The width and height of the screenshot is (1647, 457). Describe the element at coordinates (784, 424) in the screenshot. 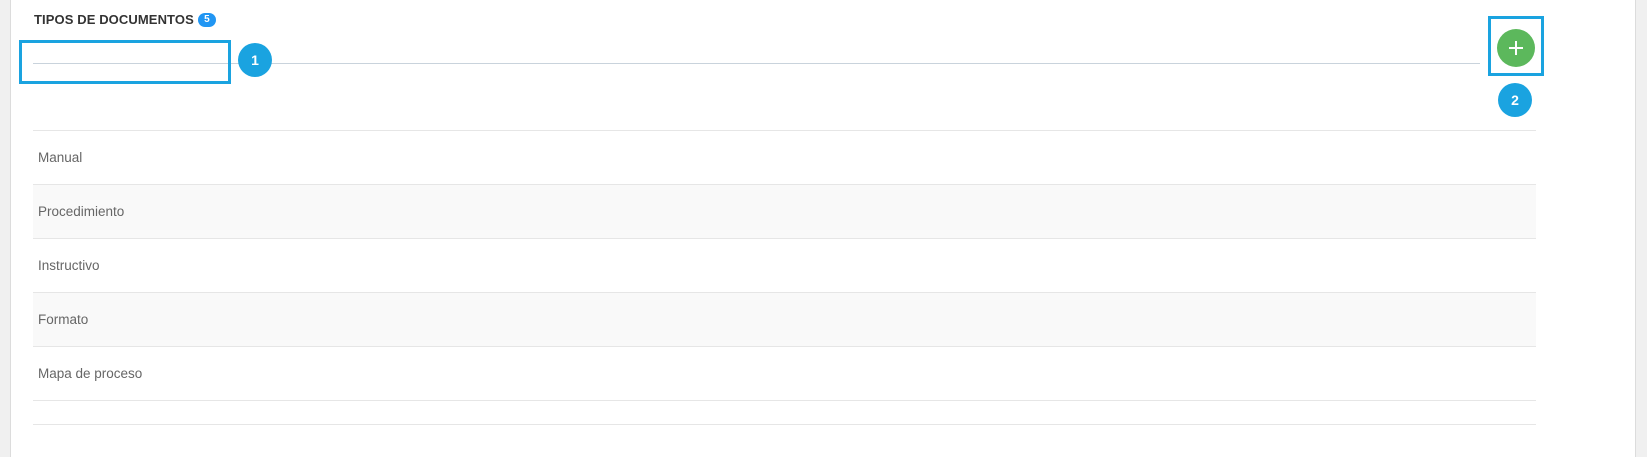

I see `divider` at that location.